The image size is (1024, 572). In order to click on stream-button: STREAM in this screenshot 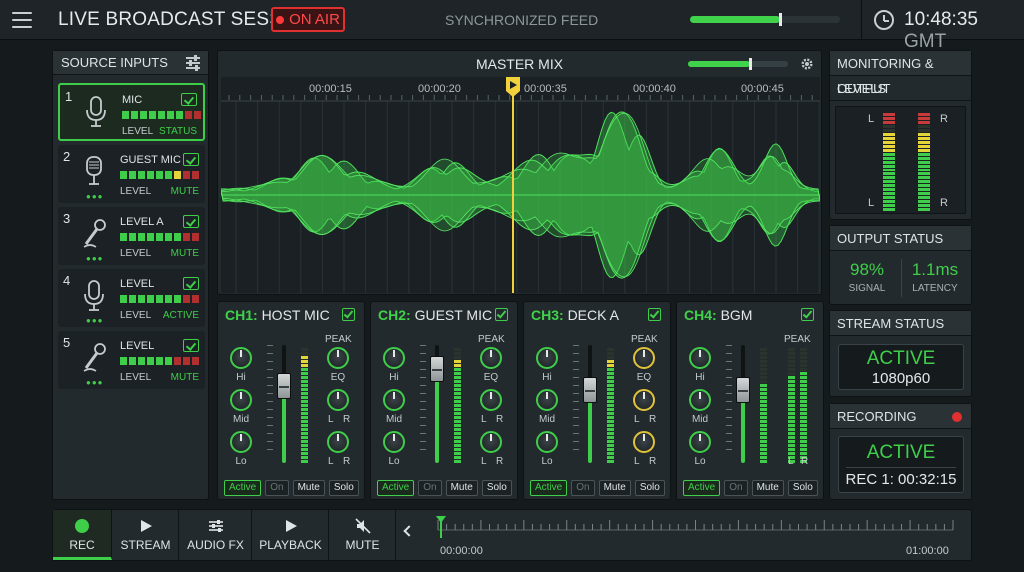, I will do `click(146, 535)`.